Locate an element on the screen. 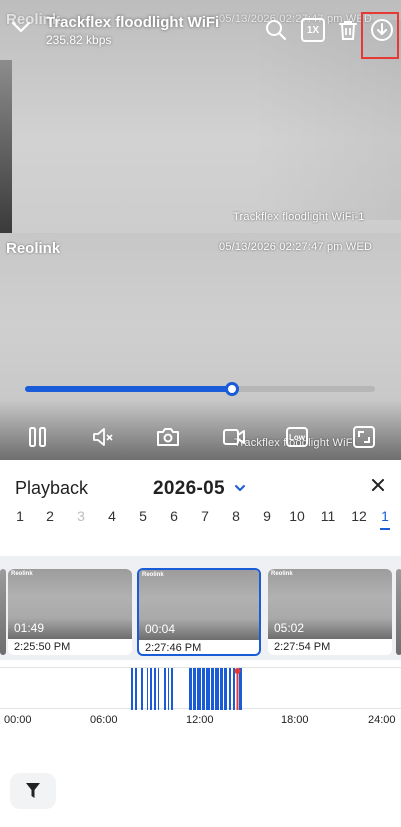 This screenshot has height=827, width=401. month-item: 7 is located at coordinates (205, 516).